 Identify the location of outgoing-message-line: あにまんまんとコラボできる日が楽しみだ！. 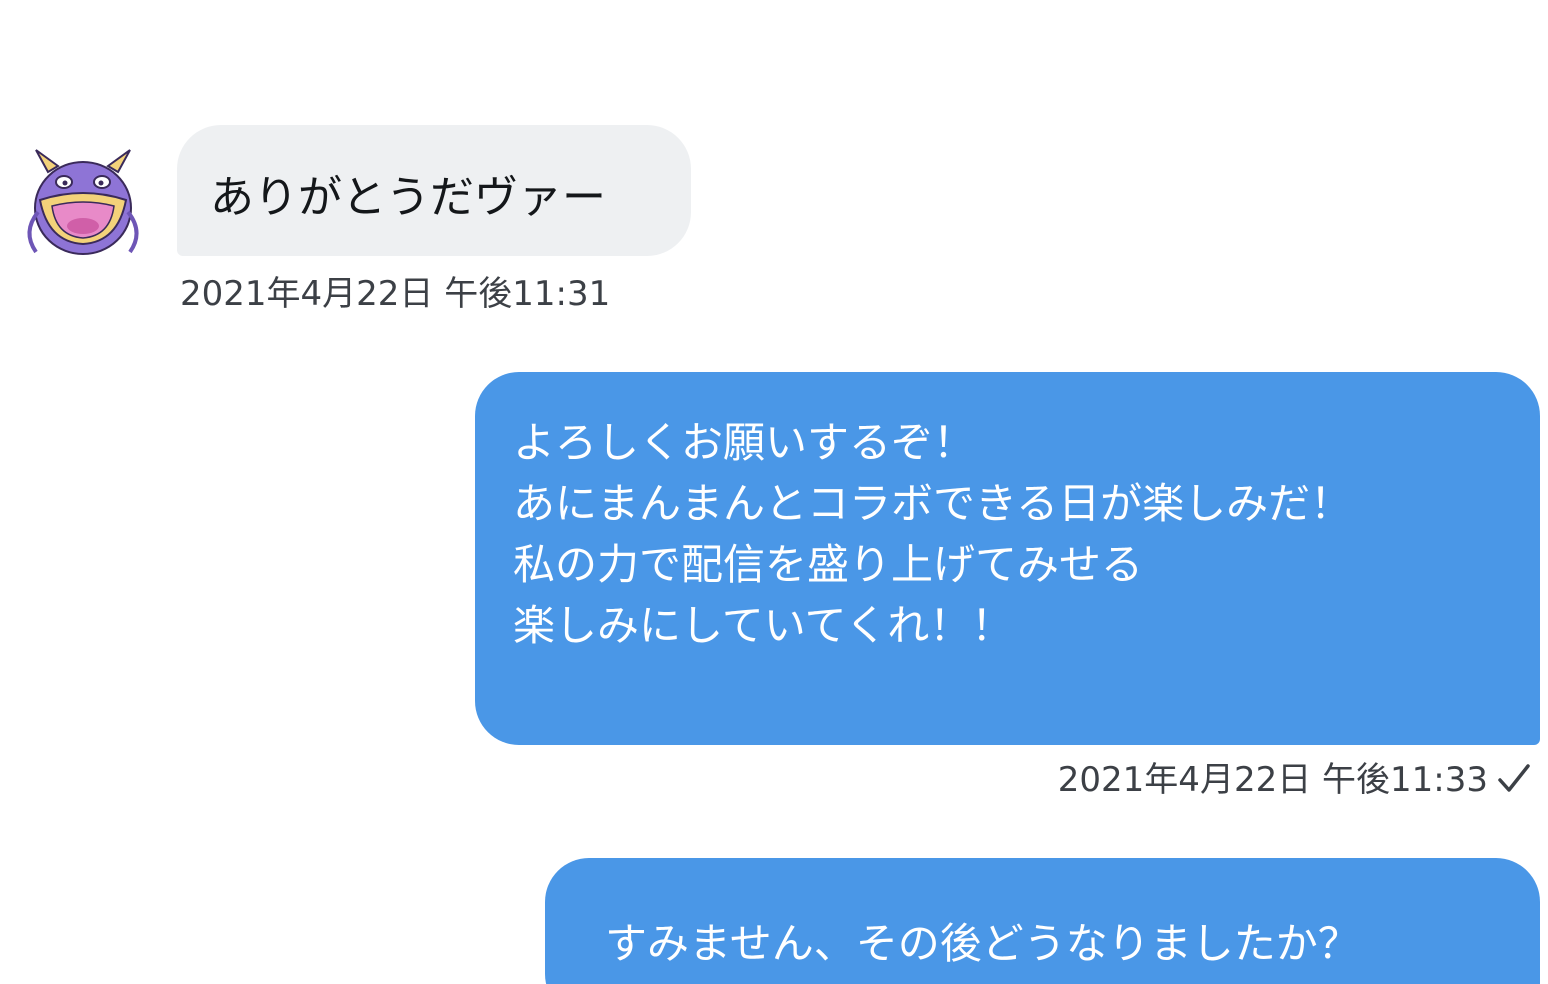
(933, 503).